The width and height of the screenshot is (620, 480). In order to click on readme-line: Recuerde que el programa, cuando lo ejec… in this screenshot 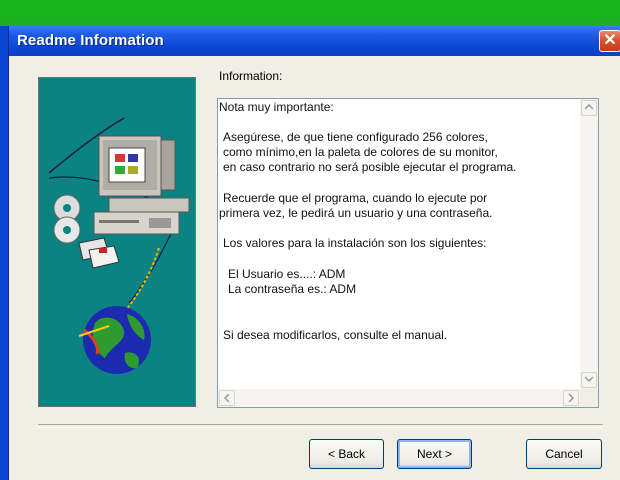, I will do `click(355, 198)`.